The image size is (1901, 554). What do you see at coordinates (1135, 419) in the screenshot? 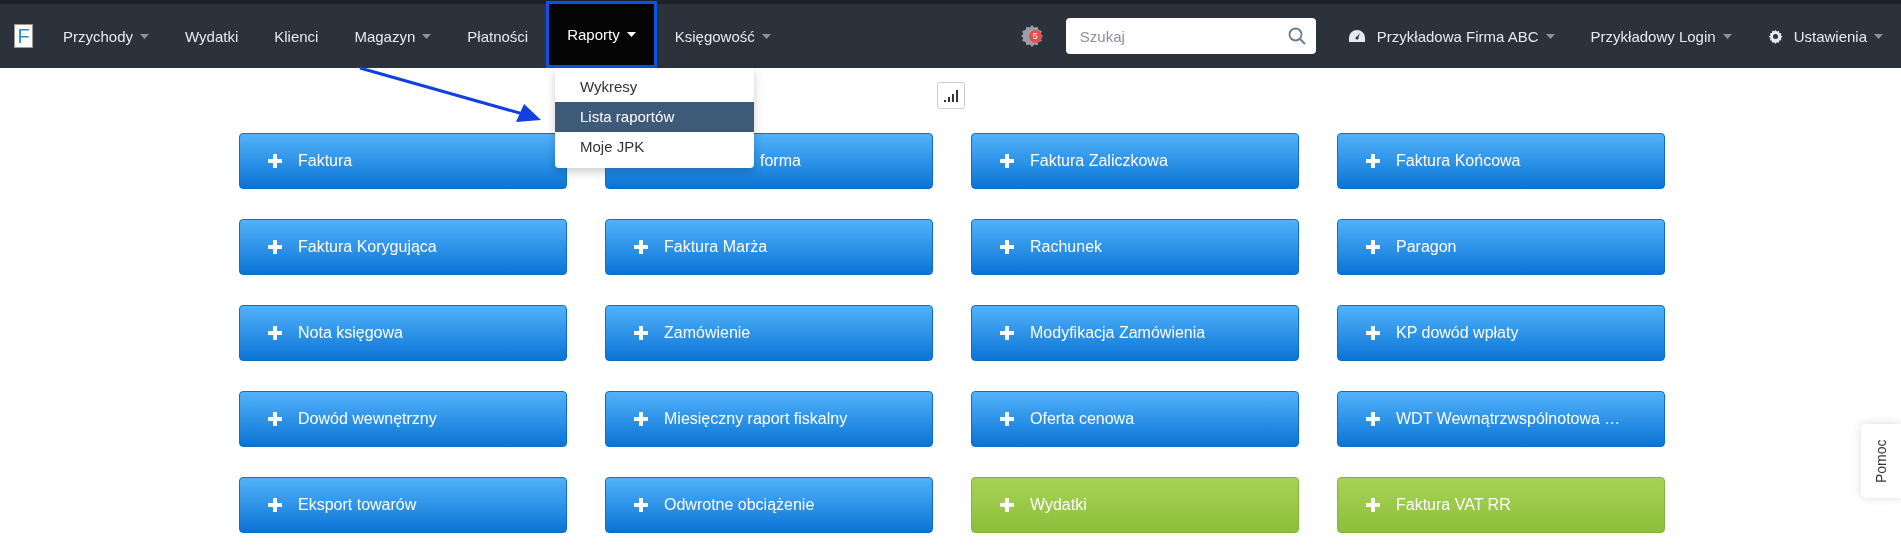
I see `new-document-button: Oferta cenowa` at bounding box center [1135, 419].